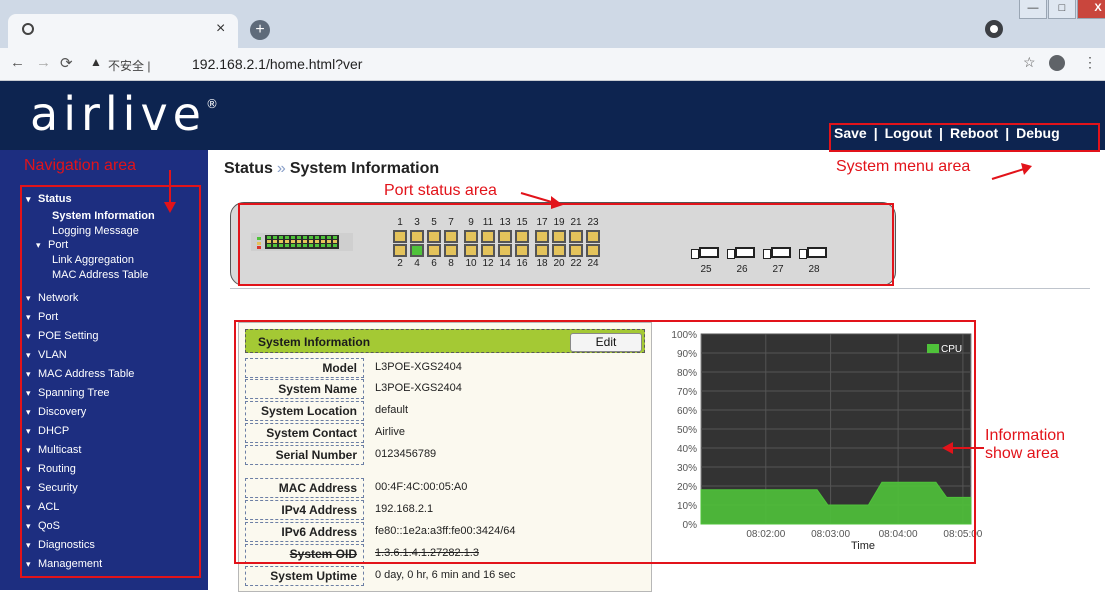 This screenshot has width=1105, height=592. Describe the element at coordinates (364, 168) in the screenshot. I see `page-title: System Information` at that location.